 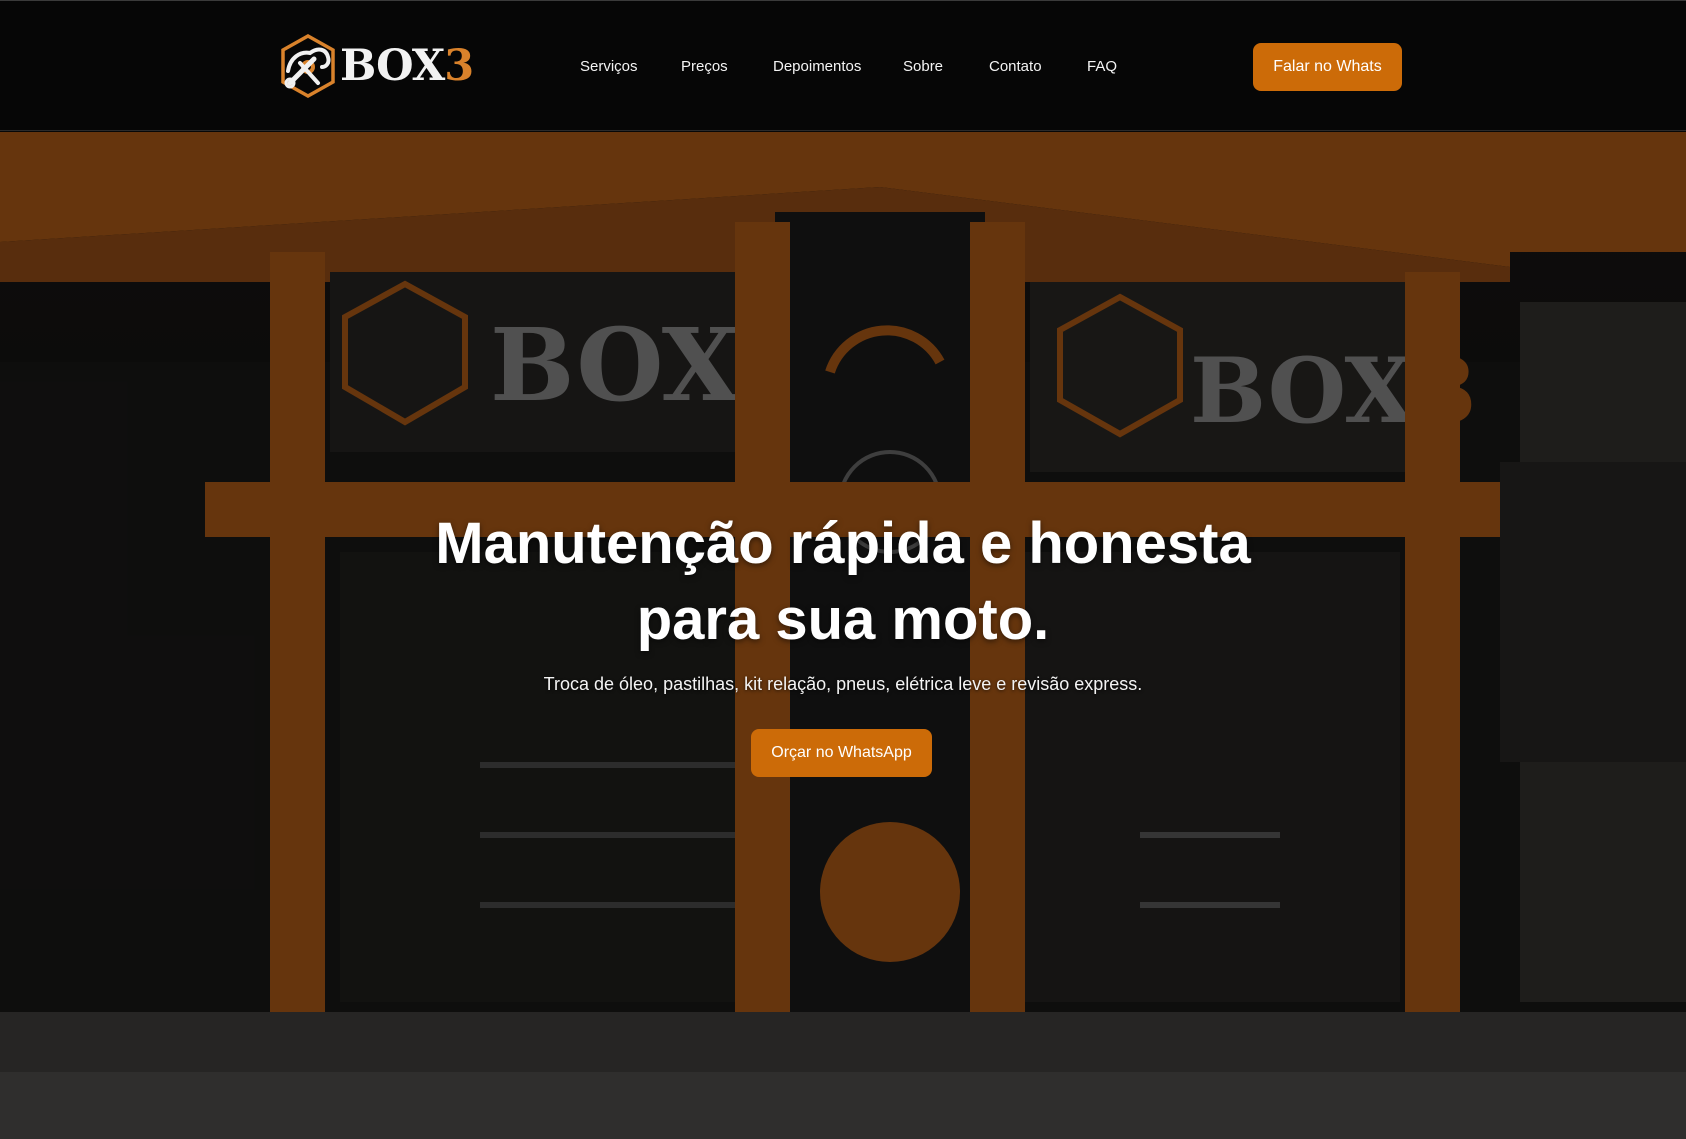 I want to click on hero-title-line-1: Manutenção rápida e honesta, so click(x=843, y=543).